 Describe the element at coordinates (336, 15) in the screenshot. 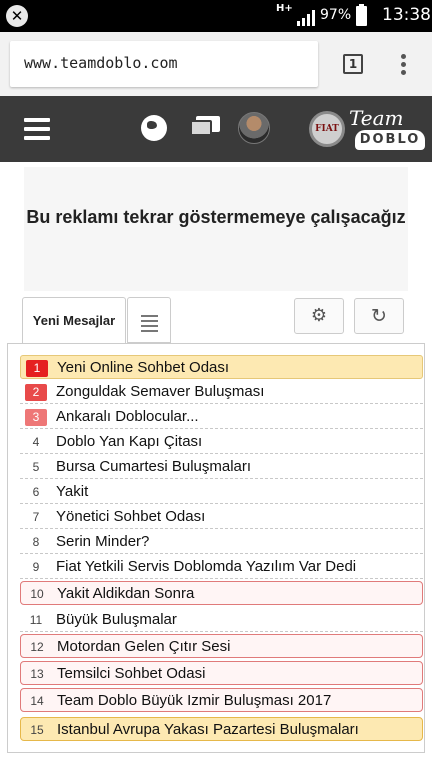

I see `battery-percent: 97%` at that location.